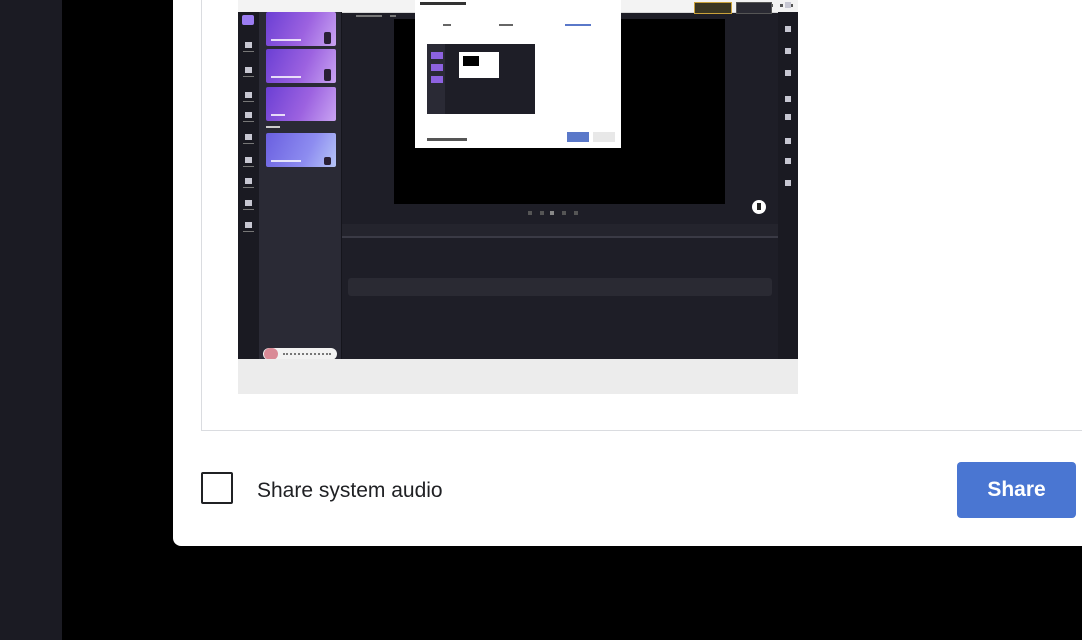 The image size is (1082, 640). I want to click on share-system-audio-label: Share system audio, so click(350, 491).